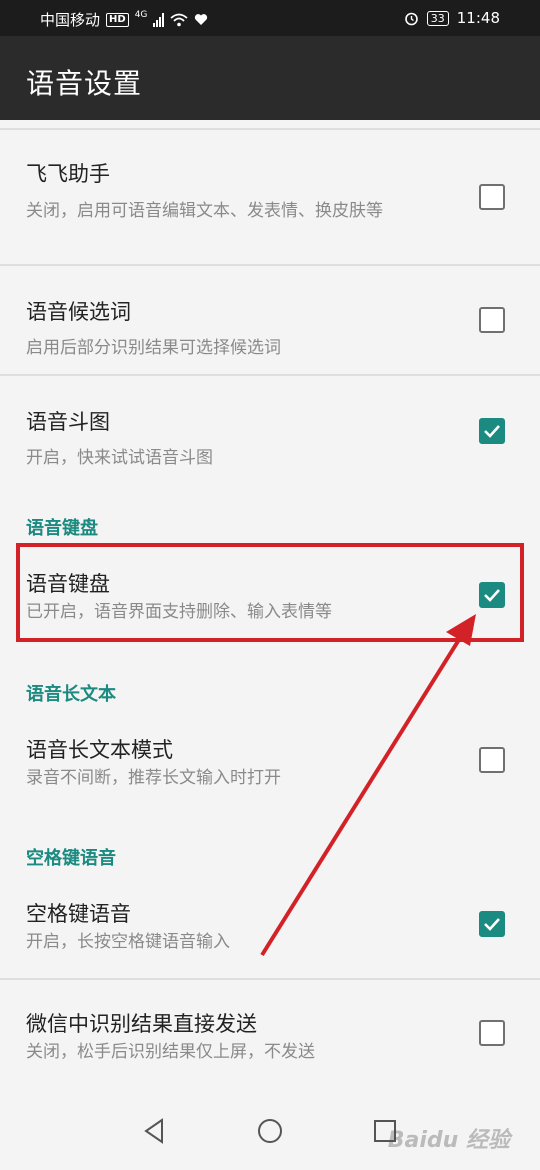  Describe the element at coordinates (155, 1131) in the screenshot. I see `back-icon` at that location.